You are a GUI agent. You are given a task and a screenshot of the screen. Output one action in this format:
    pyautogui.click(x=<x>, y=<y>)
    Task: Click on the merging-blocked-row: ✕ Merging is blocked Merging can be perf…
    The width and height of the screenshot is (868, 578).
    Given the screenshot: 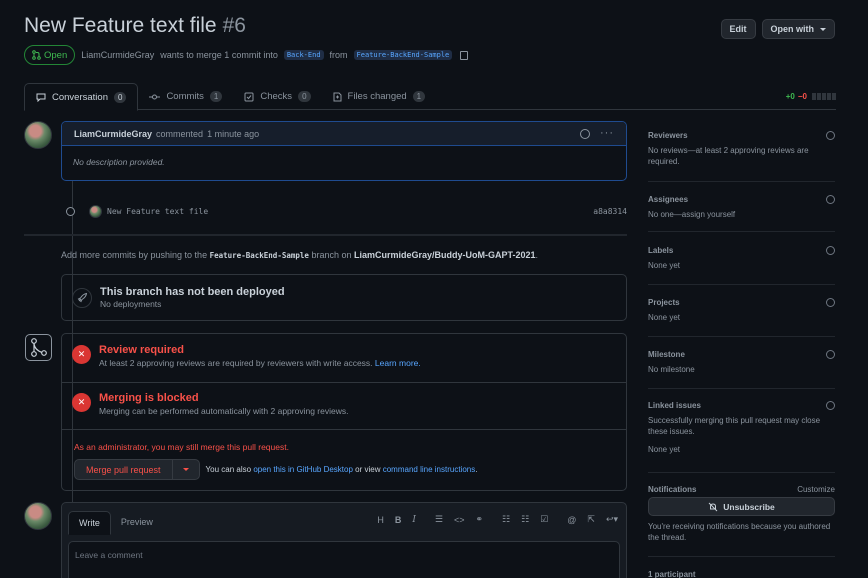 What is the action you would take?
    pyautogui.click(x=344, y=404)
    